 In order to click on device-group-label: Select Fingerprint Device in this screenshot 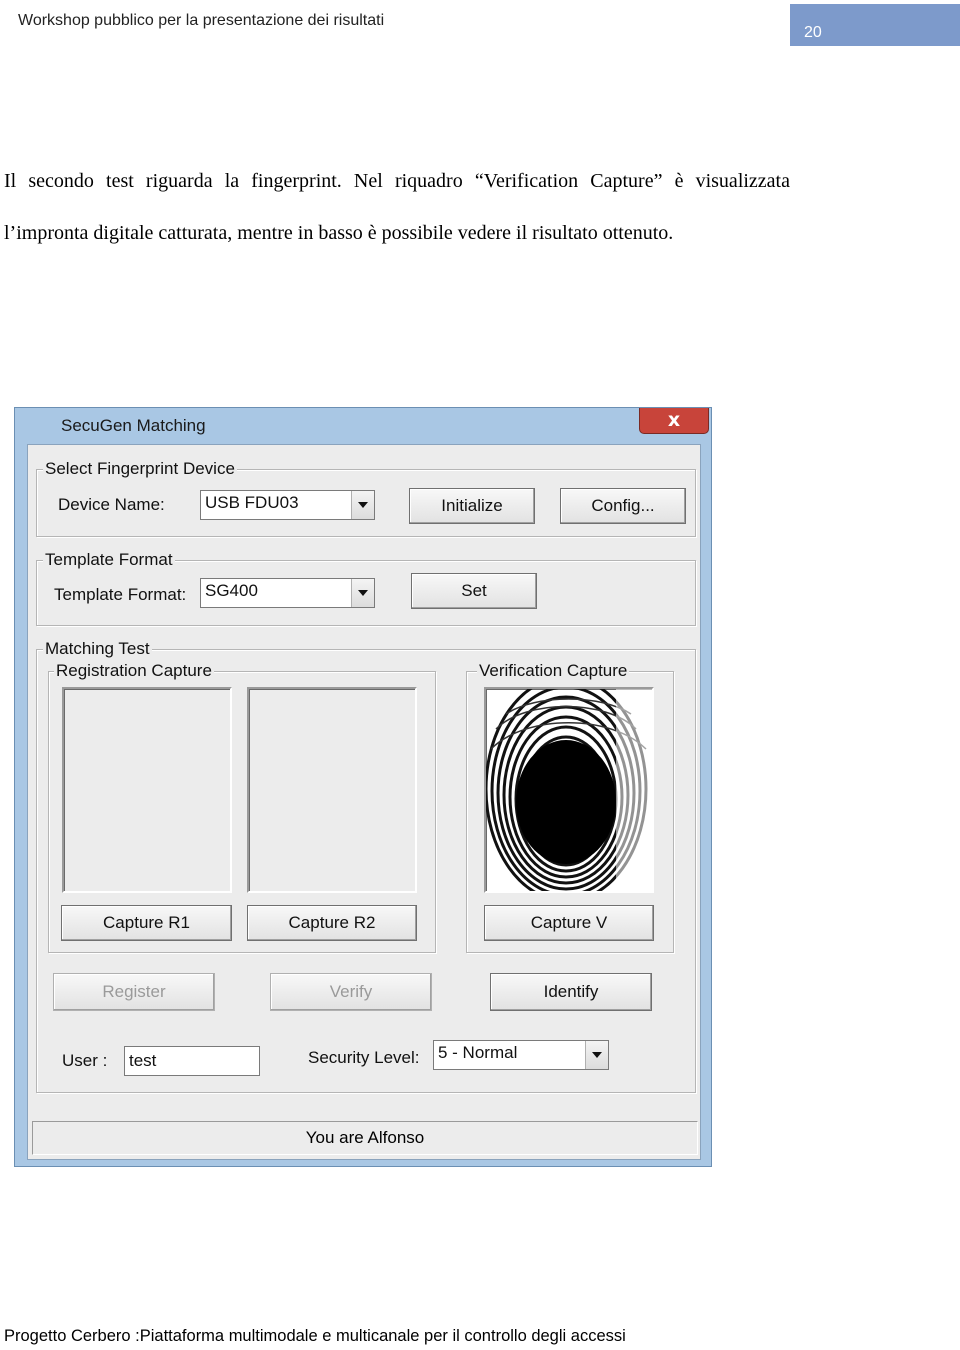, I will do `click(140, 469)`.